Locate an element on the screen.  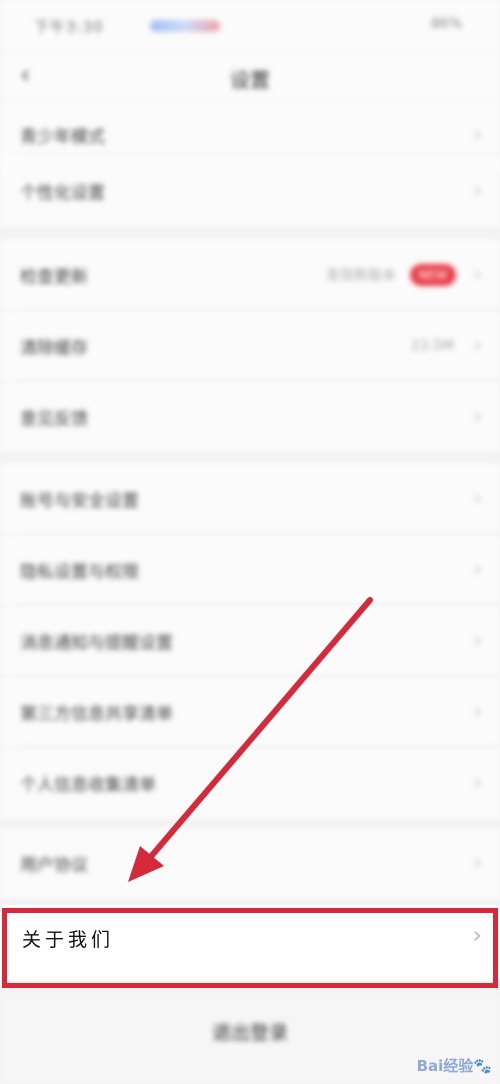
settings-row-notifications: 消息通知与提醒设置 › is located at coordinates (250, 641).